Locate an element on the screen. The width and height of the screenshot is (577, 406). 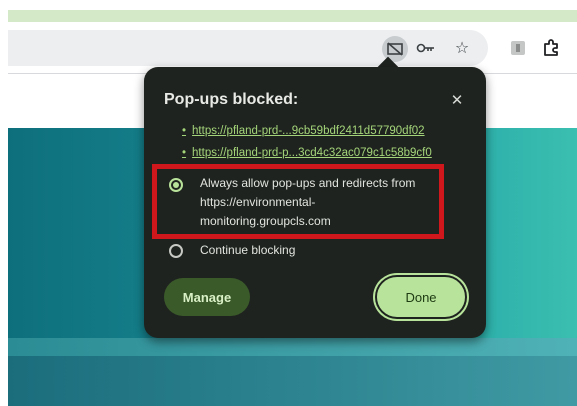
annotation-highlight-box is located at coordinates (298, 201).